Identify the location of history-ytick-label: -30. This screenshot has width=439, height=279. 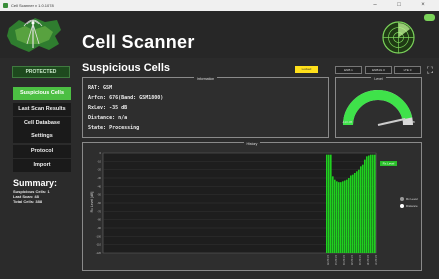
(99, 178).